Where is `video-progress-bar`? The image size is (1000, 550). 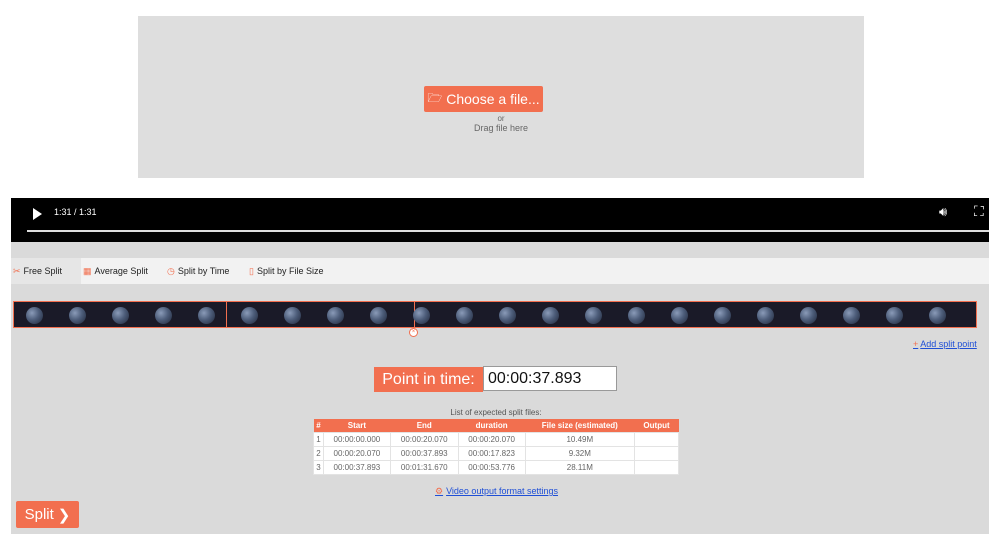
video-progress-bar is located at coordinates (508, 231).